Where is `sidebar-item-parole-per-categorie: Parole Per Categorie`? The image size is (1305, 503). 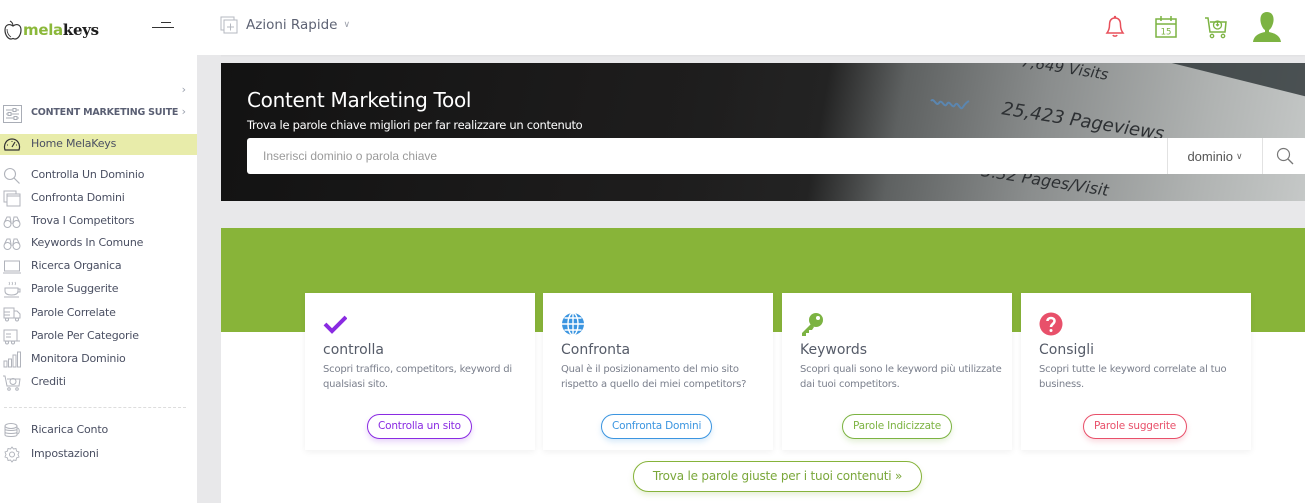 sidebar-item-parole-per-categorie: Parole Per Categorie is located at coordinates (98, 336).